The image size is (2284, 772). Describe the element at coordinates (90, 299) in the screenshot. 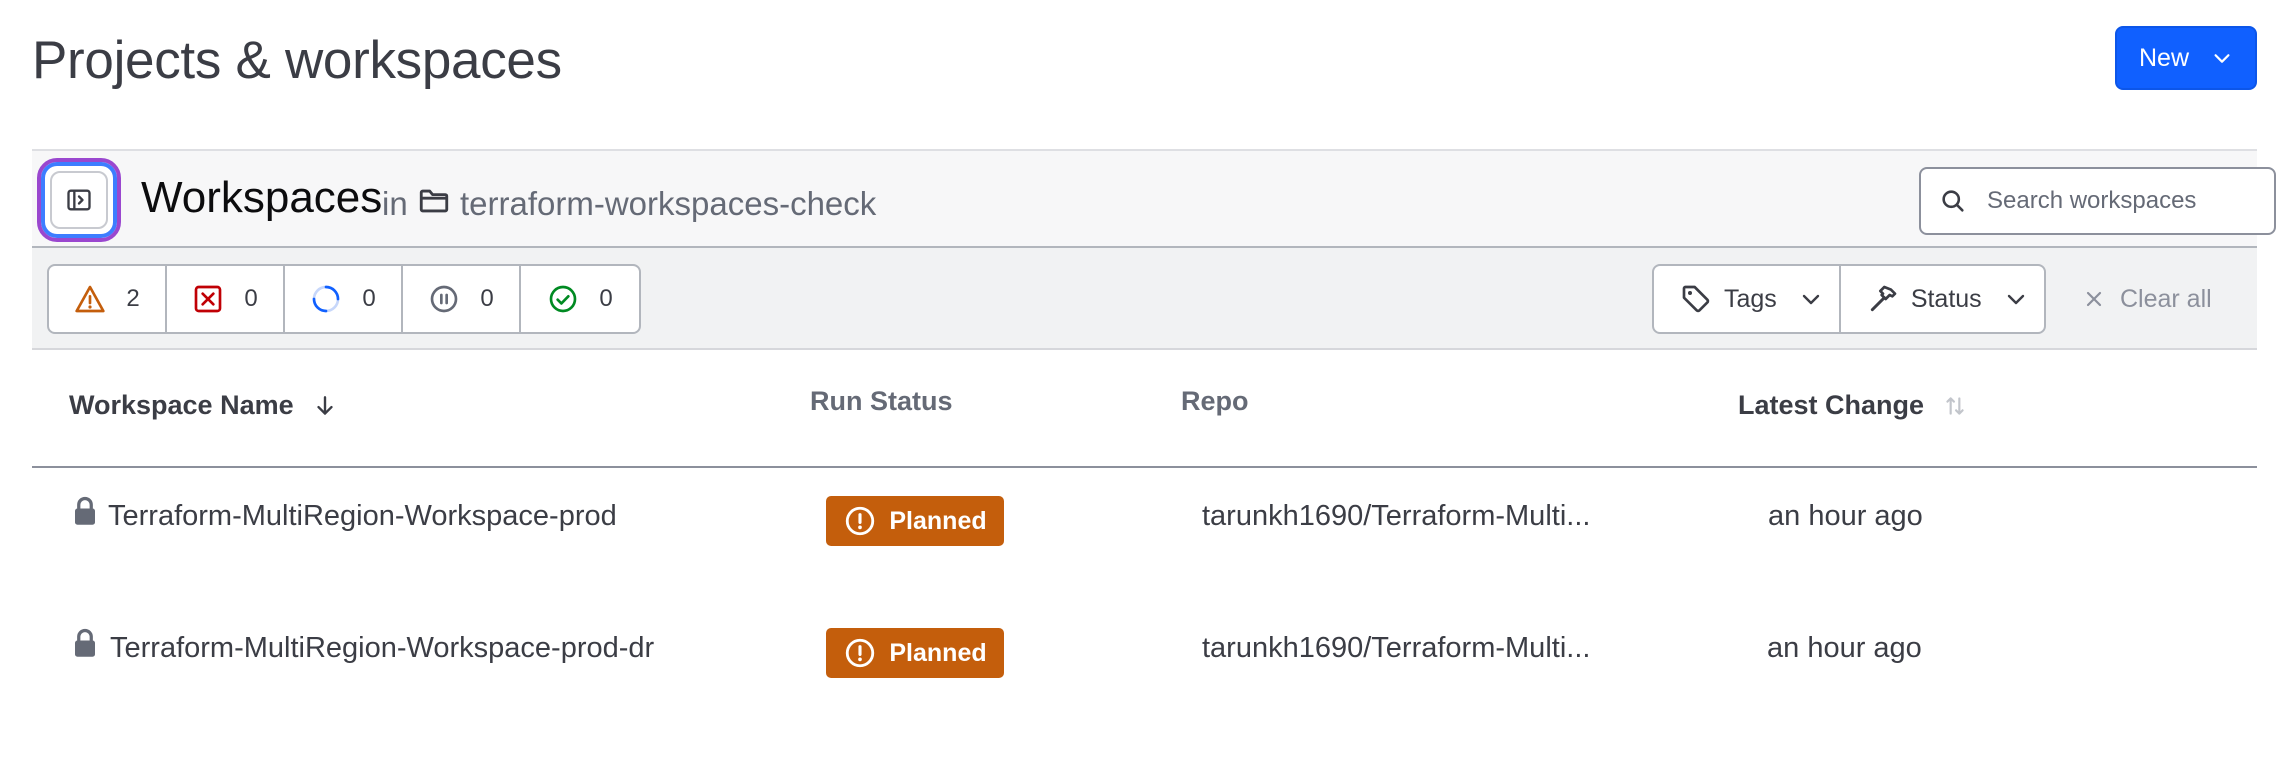

I see `warning-triangle-icon` at that location.